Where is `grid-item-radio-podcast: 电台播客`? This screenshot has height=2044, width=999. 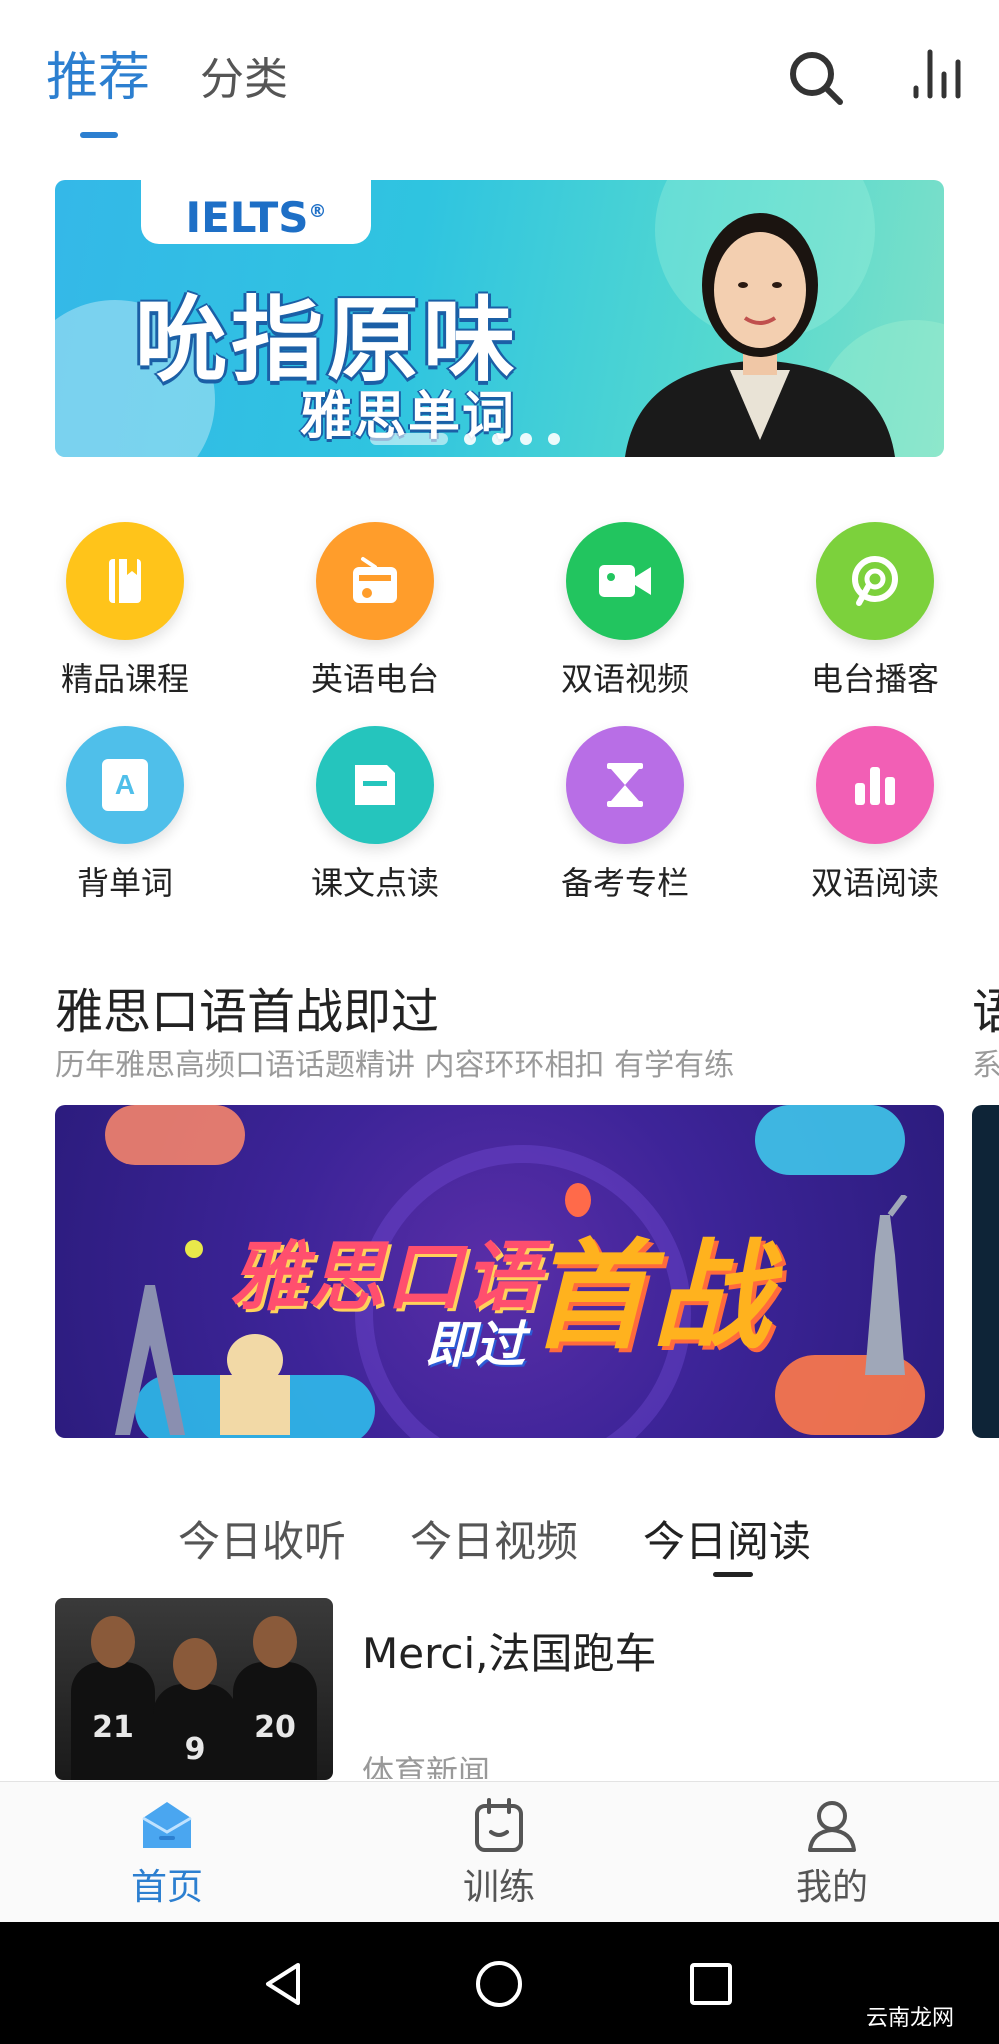
grid-item-radio-podcast: 电台播客 is located at coordinates (875, 611).